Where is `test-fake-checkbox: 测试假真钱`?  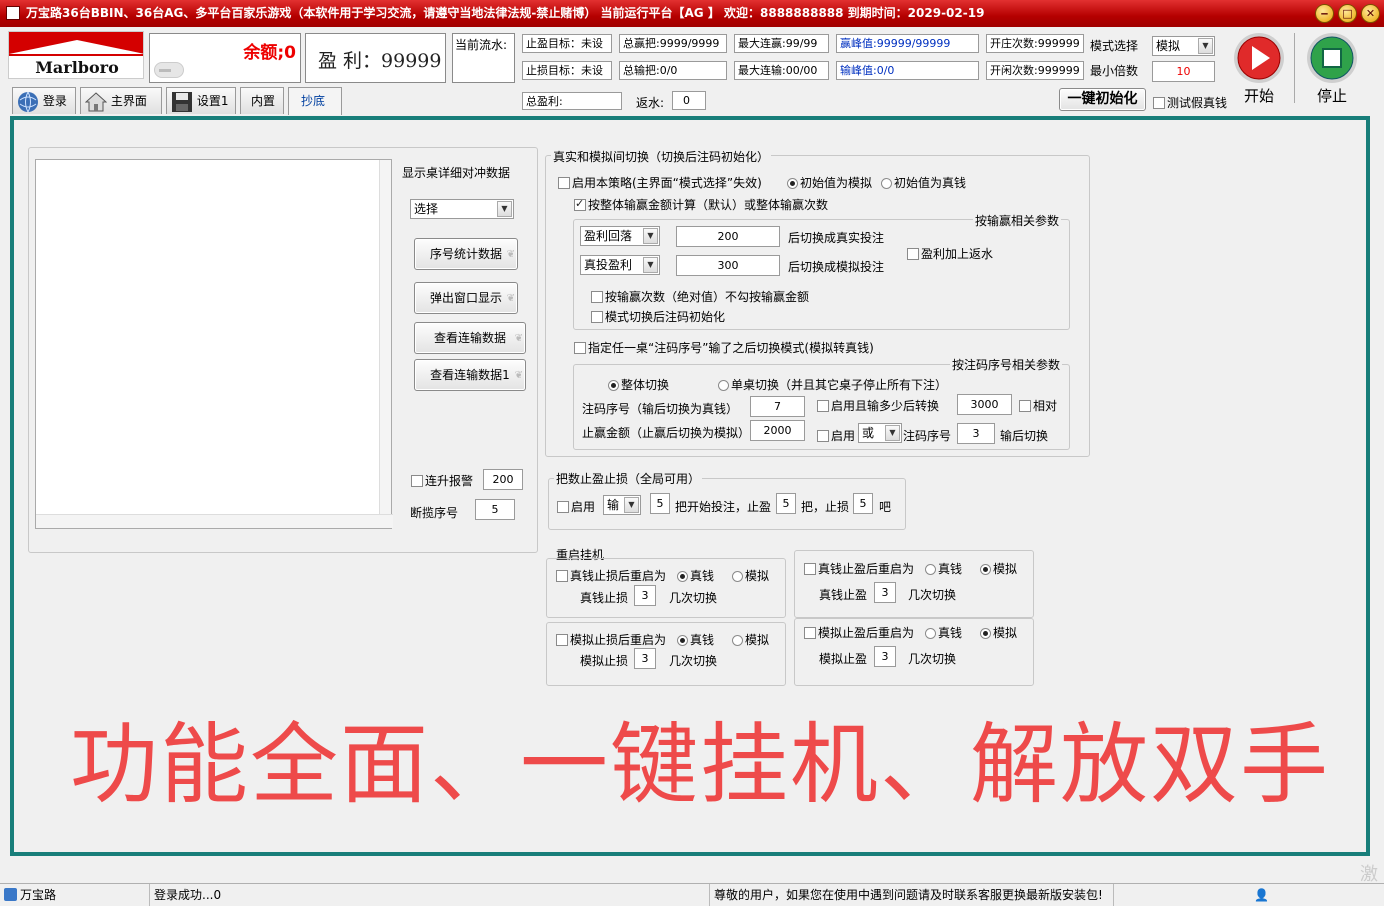 test-fake-checkbox: 测试假真钱 is located at coordinates (1190, 102).